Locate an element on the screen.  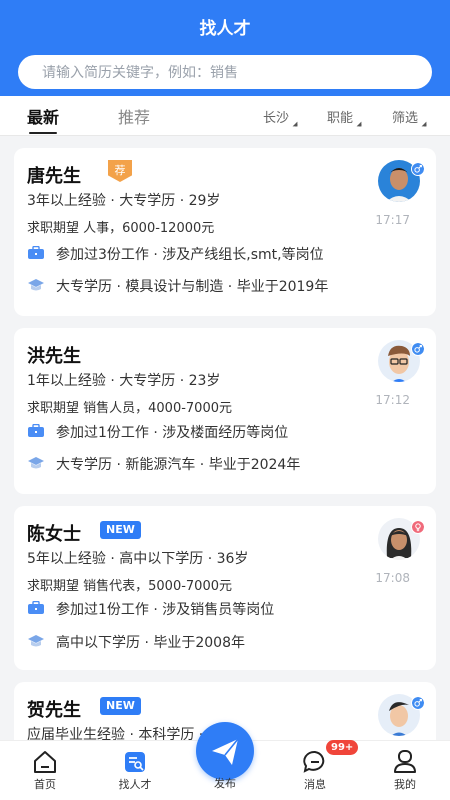
search-input: 请输入简历关键字，例如：销售 is located at coordinates (225, 72).